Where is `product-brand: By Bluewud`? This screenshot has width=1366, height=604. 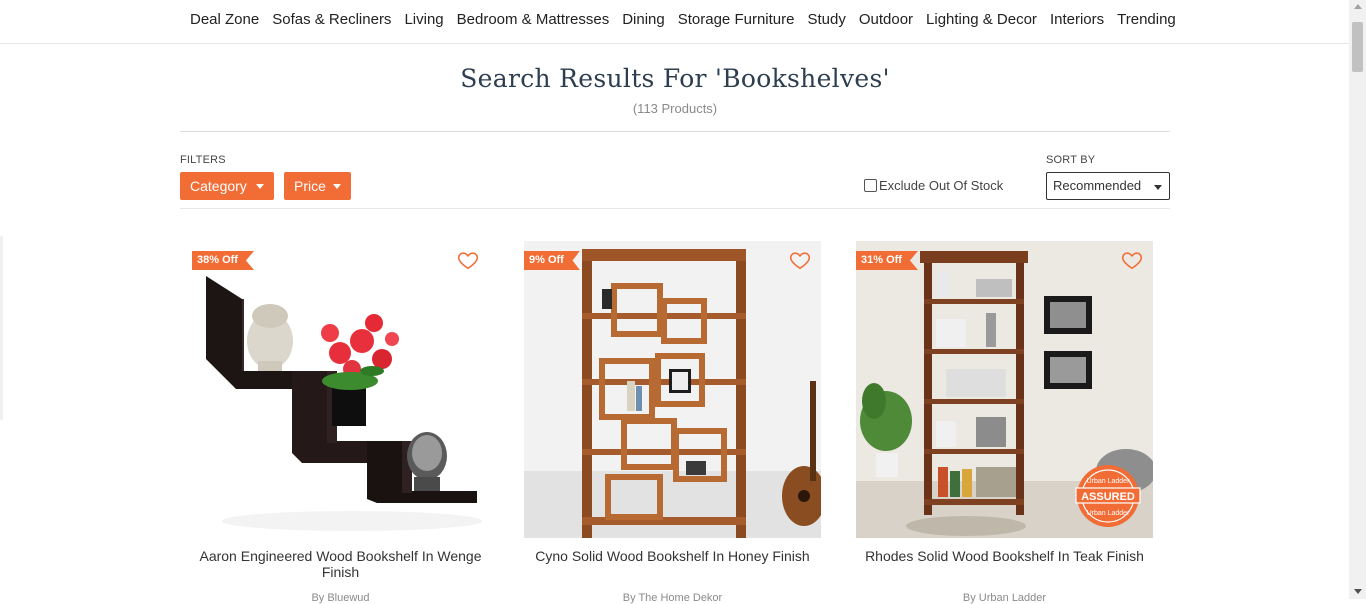
product-brand: By Bluewud is located at coordinates (340, 598).